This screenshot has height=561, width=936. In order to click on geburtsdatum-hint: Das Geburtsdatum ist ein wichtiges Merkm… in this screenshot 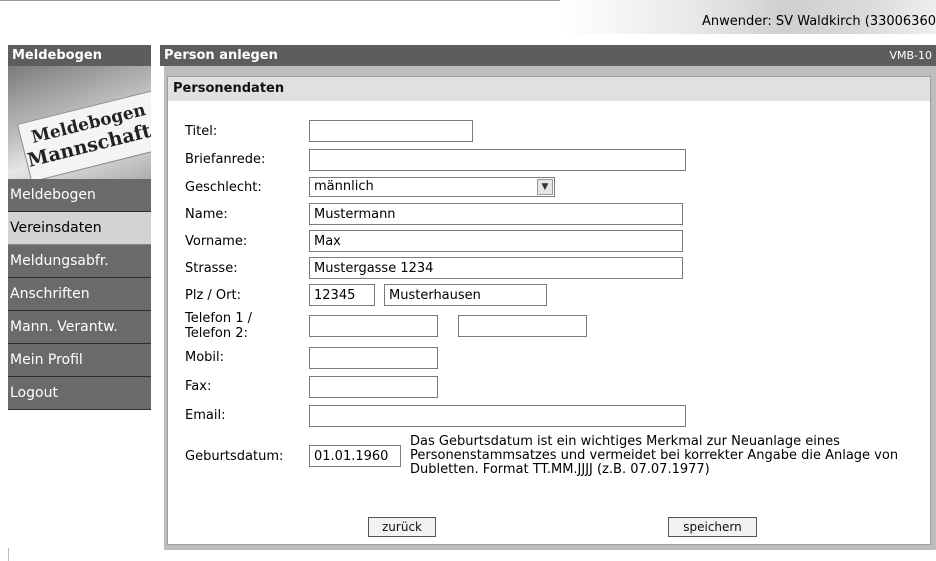, I will do `click(654, 455)`.